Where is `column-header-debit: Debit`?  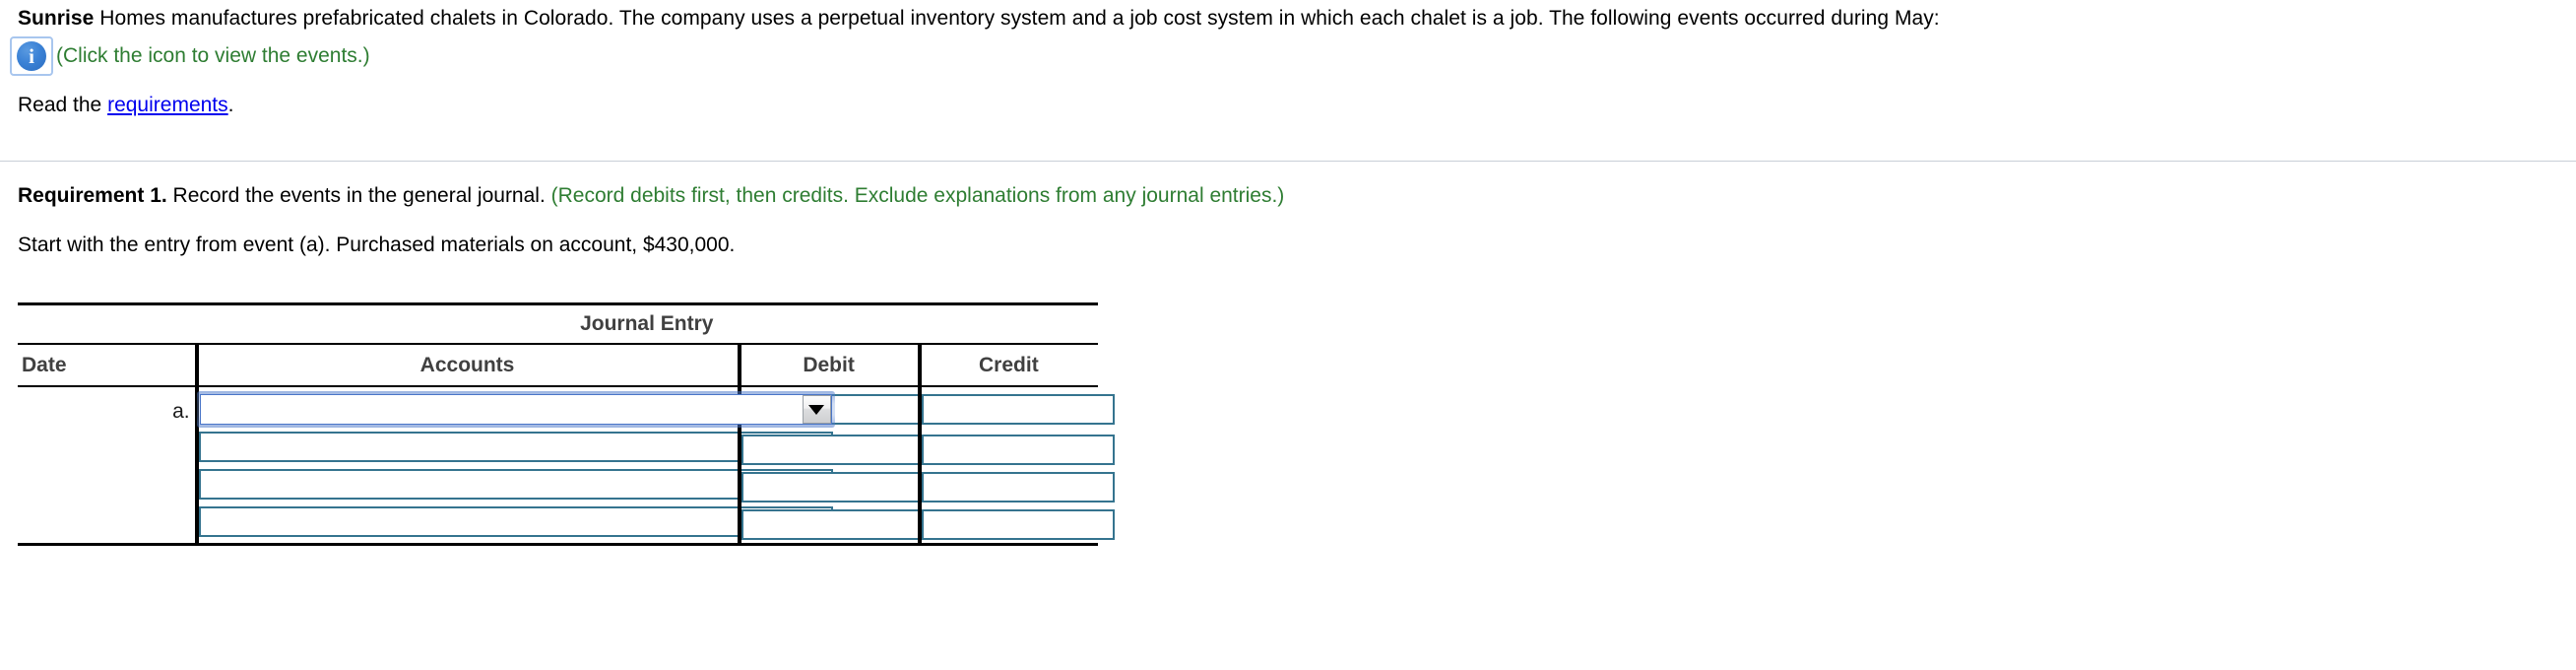
column-header-debit: Debit is located at coordinates (828, 366).